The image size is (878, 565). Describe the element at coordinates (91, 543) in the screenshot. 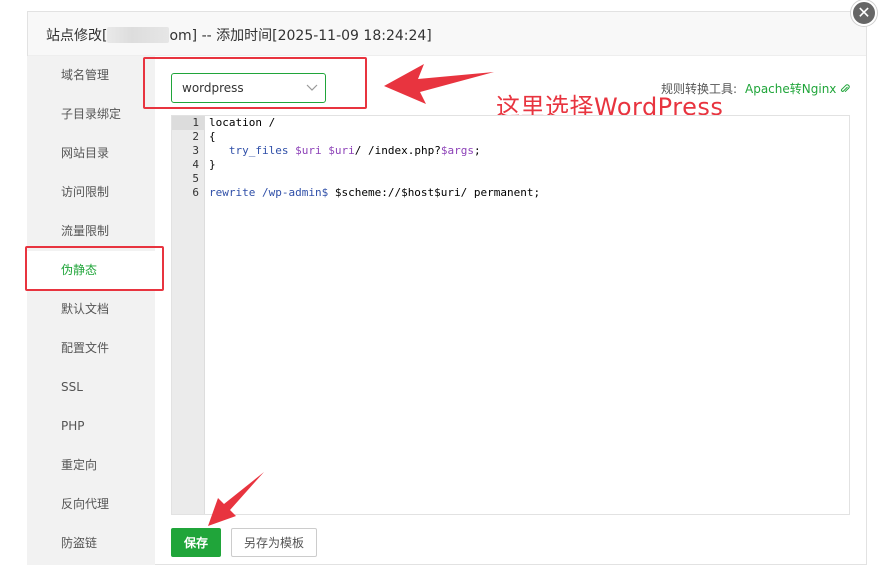

I see `sidebar-item-hotlink: 防盗链` at that location.